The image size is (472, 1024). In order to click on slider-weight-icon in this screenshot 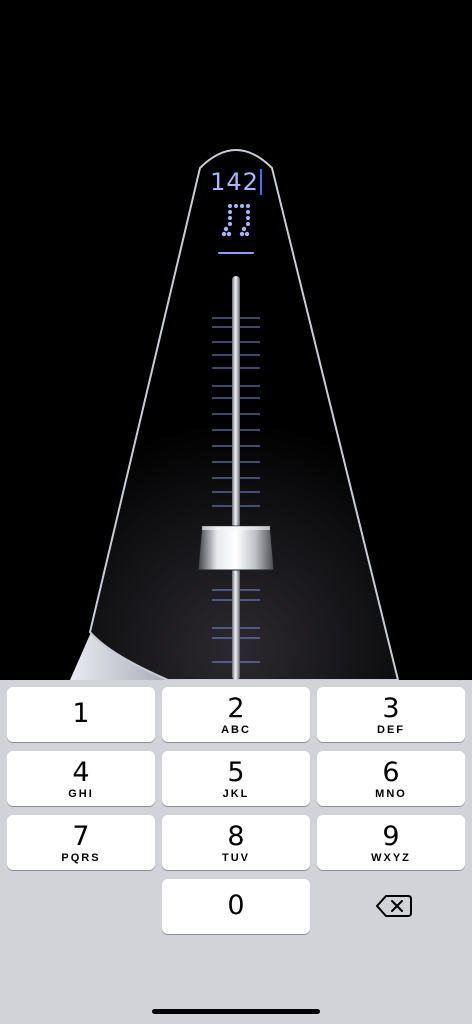, I will do `click(236, 548)`.